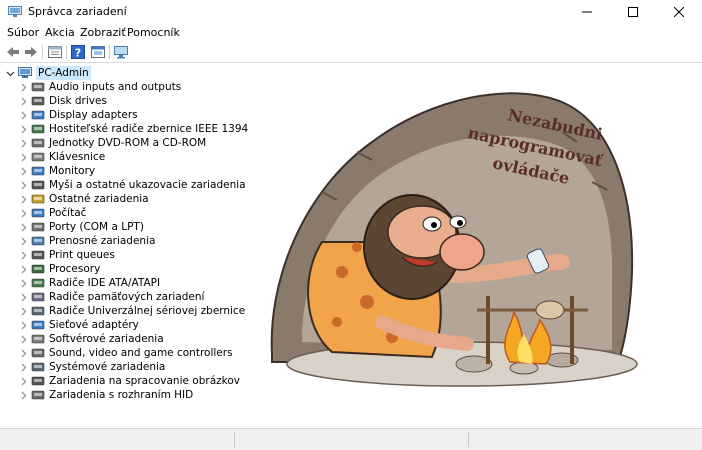 The image size is (702, 450). I want to click on tree-item: Porty (COM a LPT), so click(81, 227).